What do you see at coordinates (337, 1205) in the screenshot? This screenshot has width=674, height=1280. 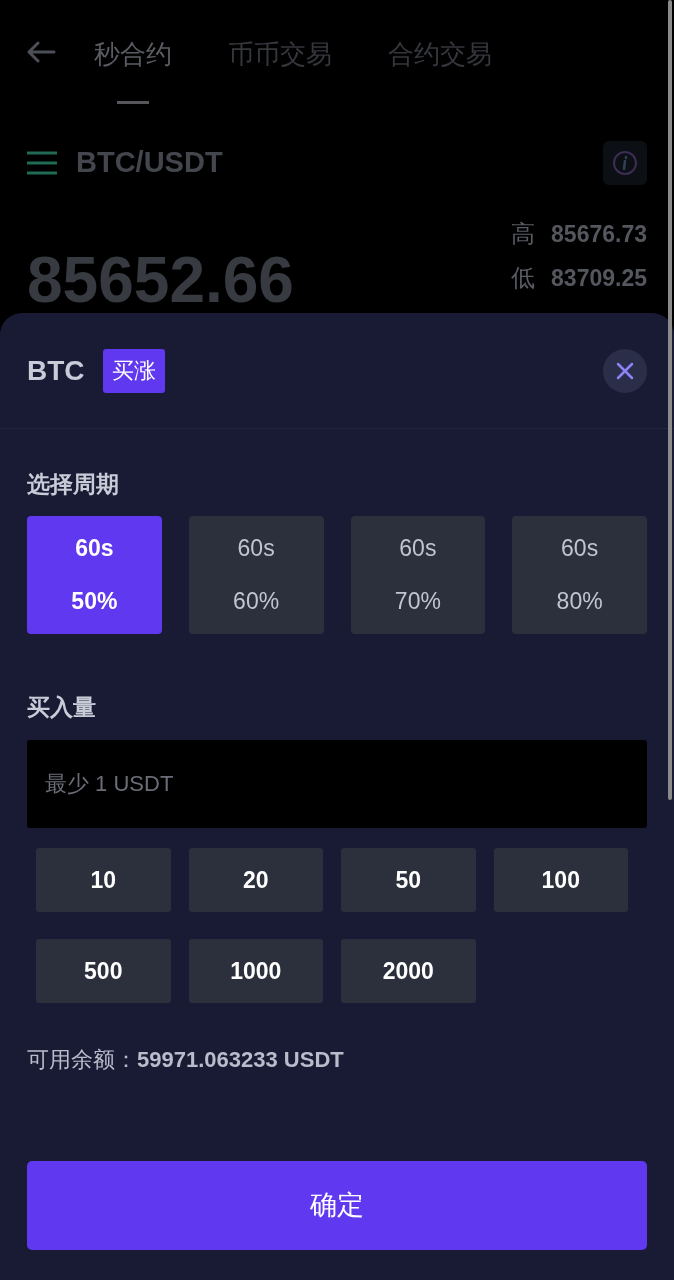 I see `confirm-button: 确定` at bounding box center [337, 1205].